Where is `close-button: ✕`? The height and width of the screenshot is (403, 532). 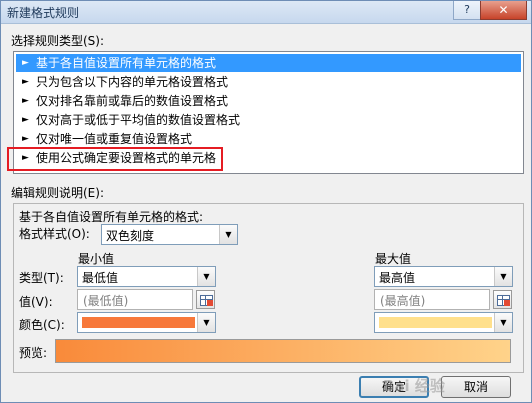 close-button: ✕ is located at coordinates (503, 10).